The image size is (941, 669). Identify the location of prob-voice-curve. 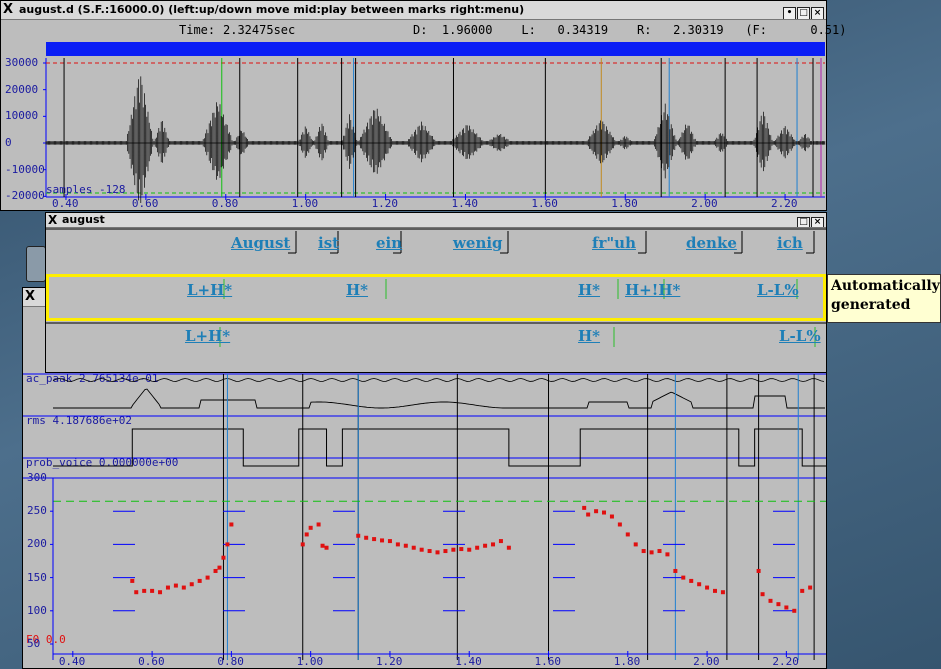
(439, 447).